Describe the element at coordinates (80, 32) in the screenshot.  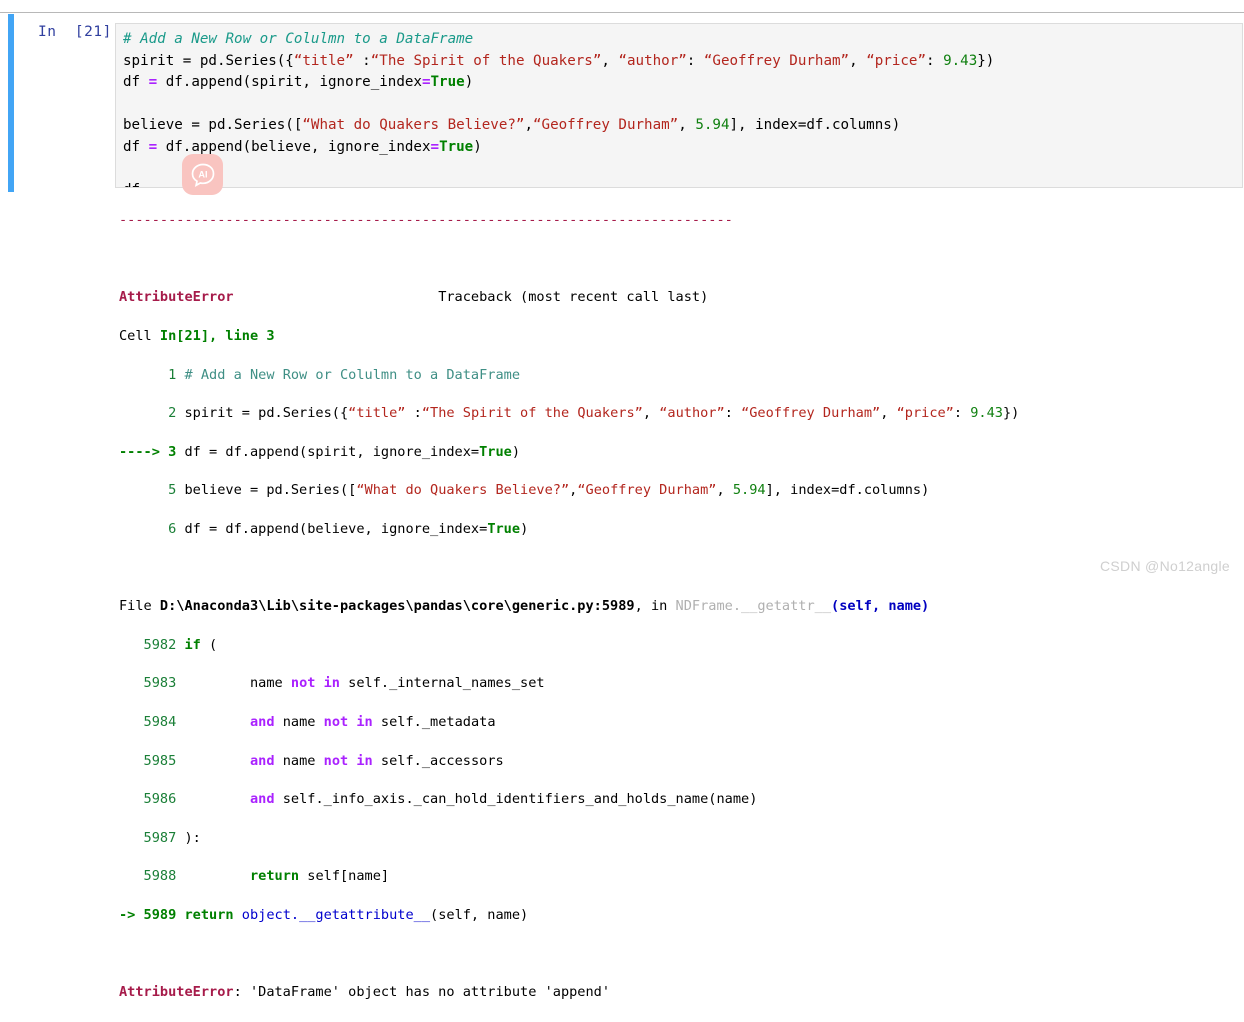
I see `input-prompt-label: In [21]:` at that location.